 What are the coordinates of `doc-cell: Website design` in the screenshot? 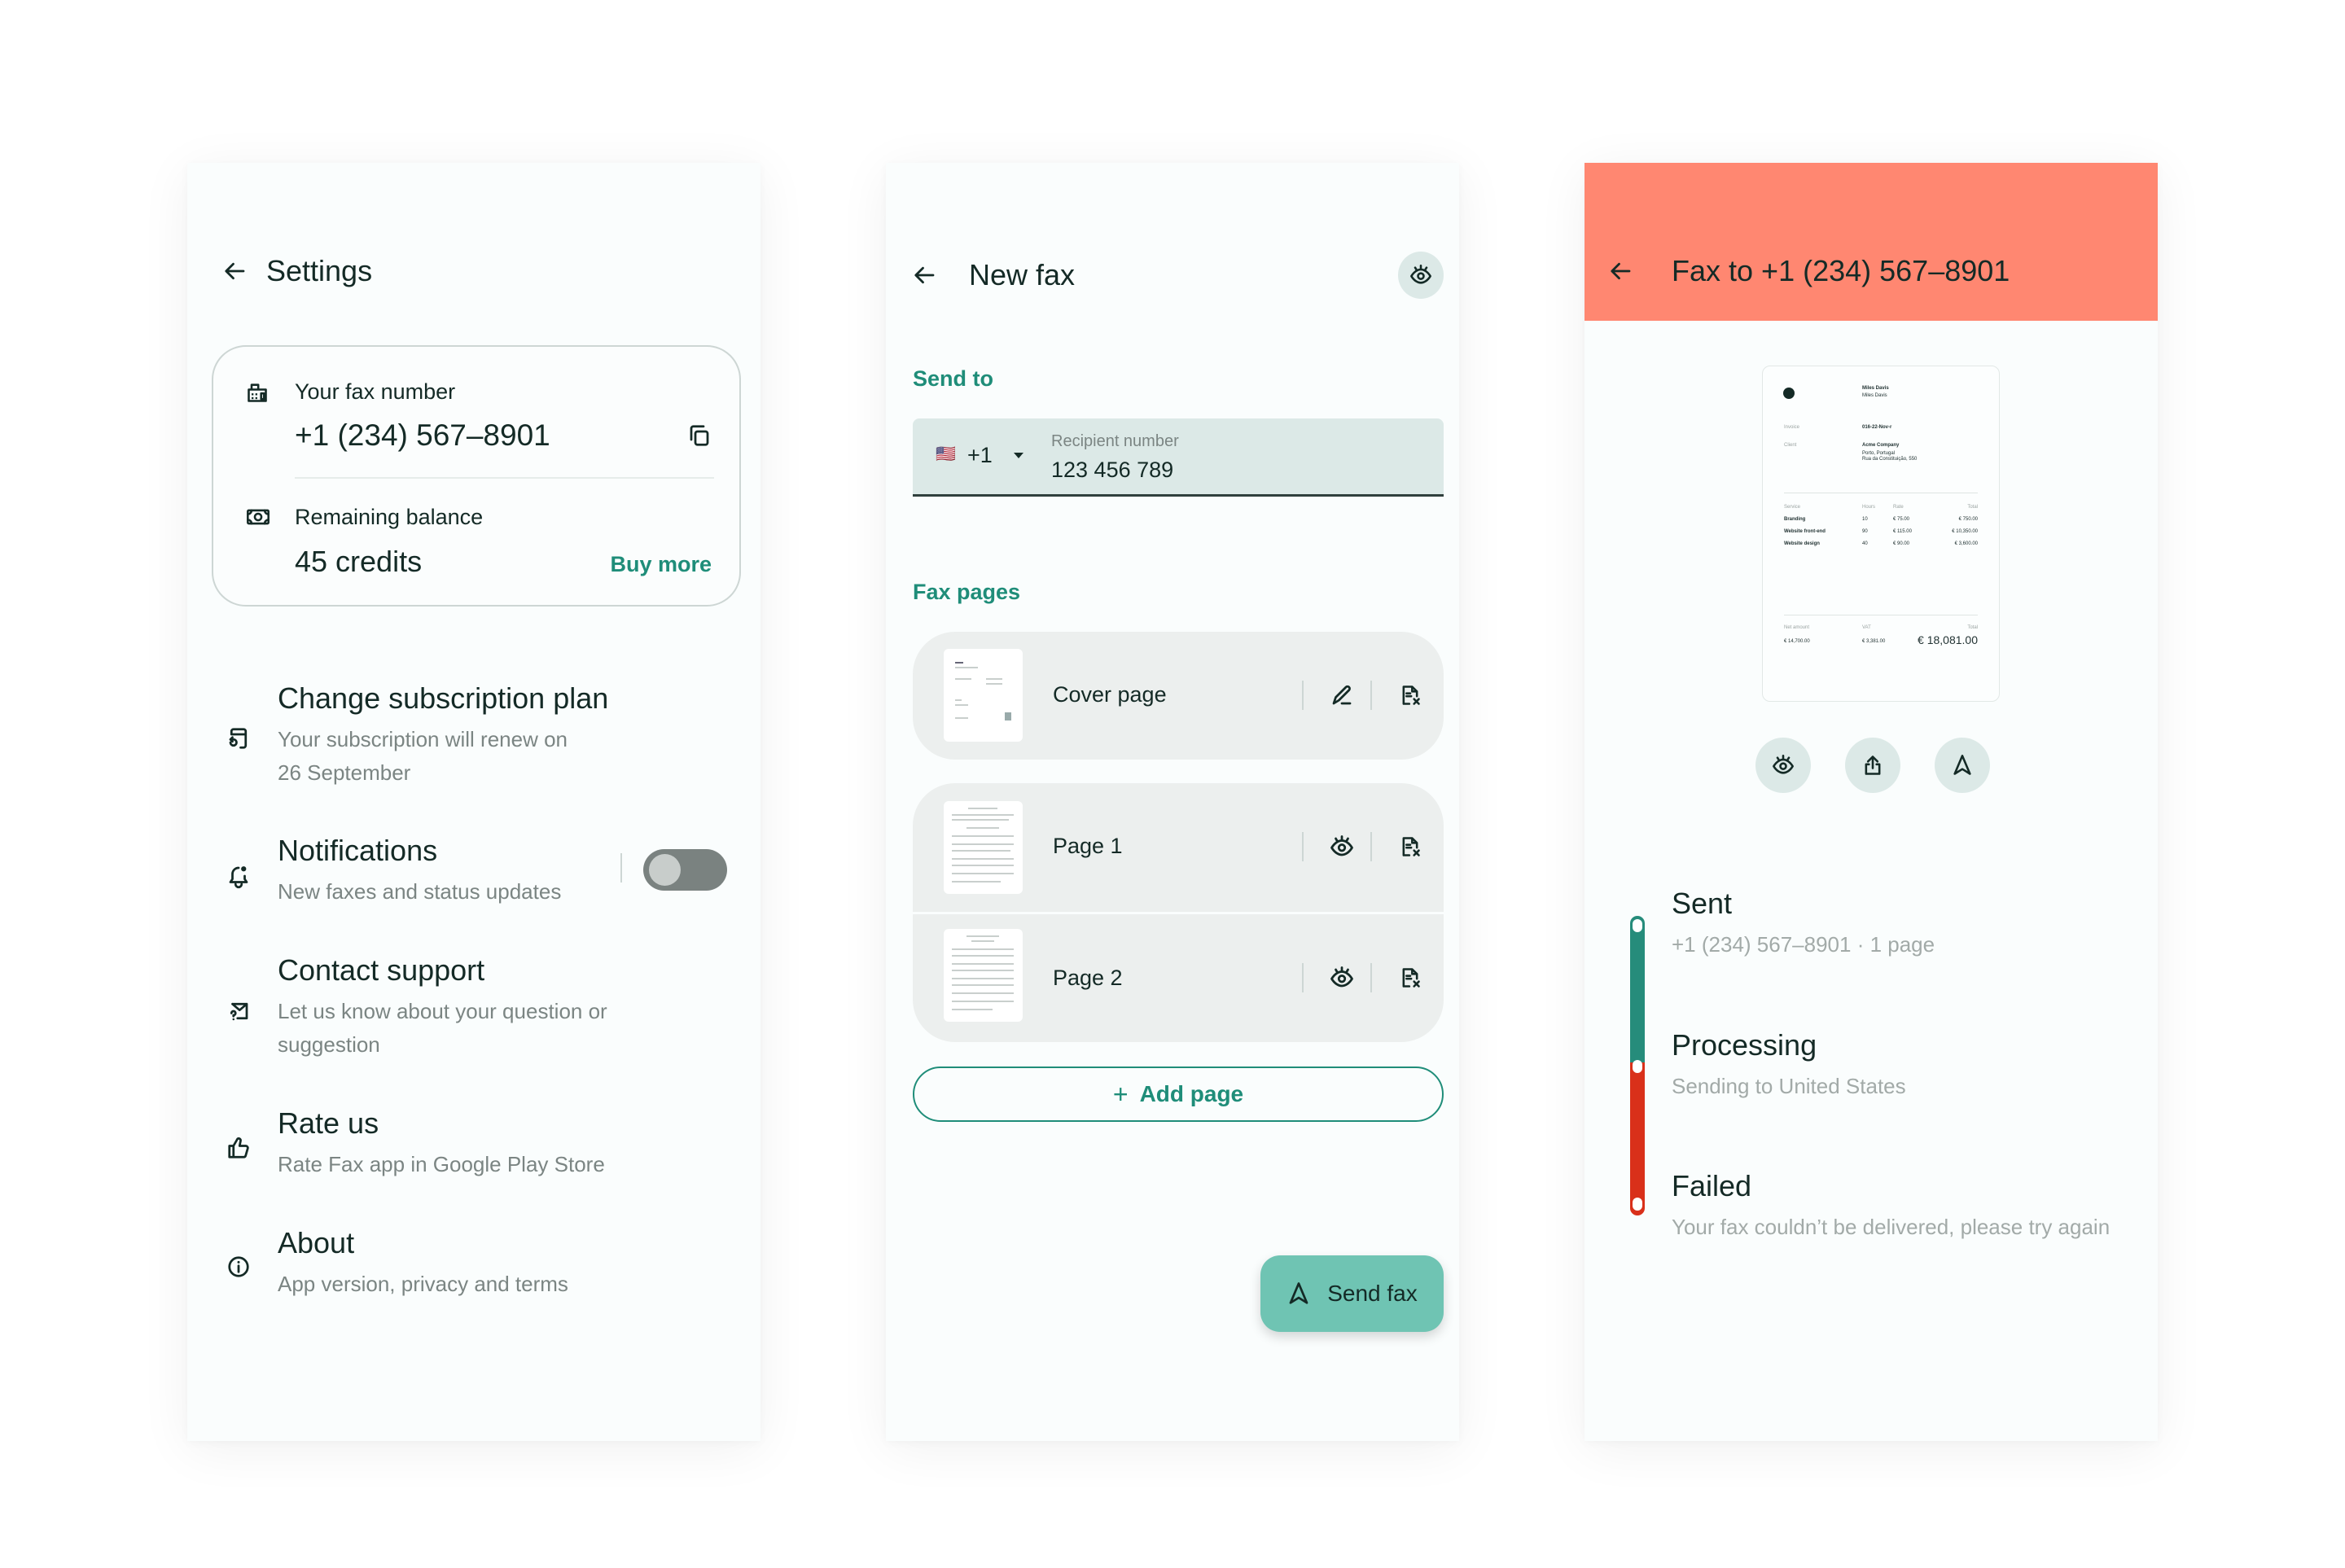 It's located at (1802, 544).